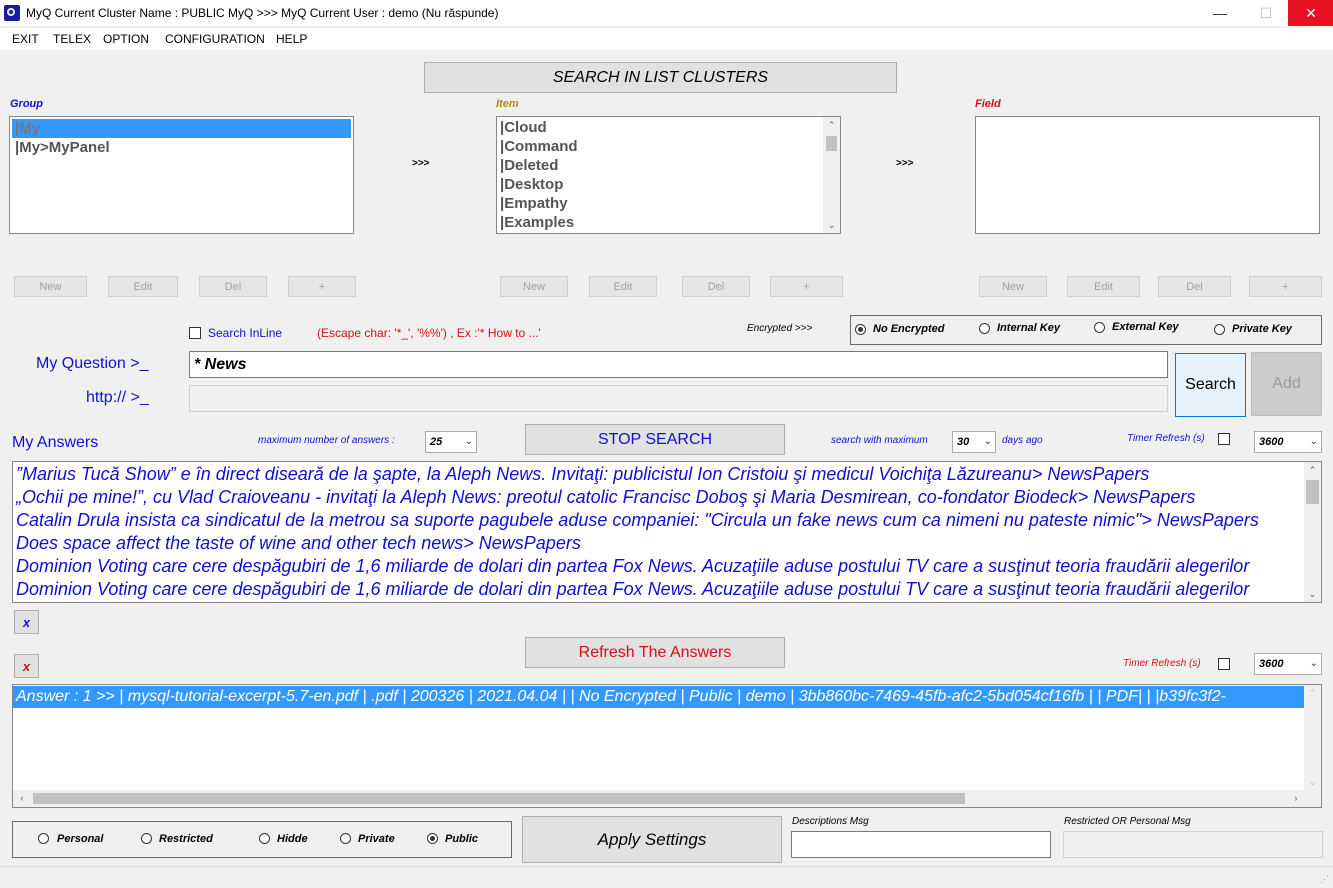 The width and height of the screenshot is (1333, 888). What do you see at coordinates (1194, 286) in the screenshot?
I see `field-del-button: Del` at bounding box center [1194, 286].